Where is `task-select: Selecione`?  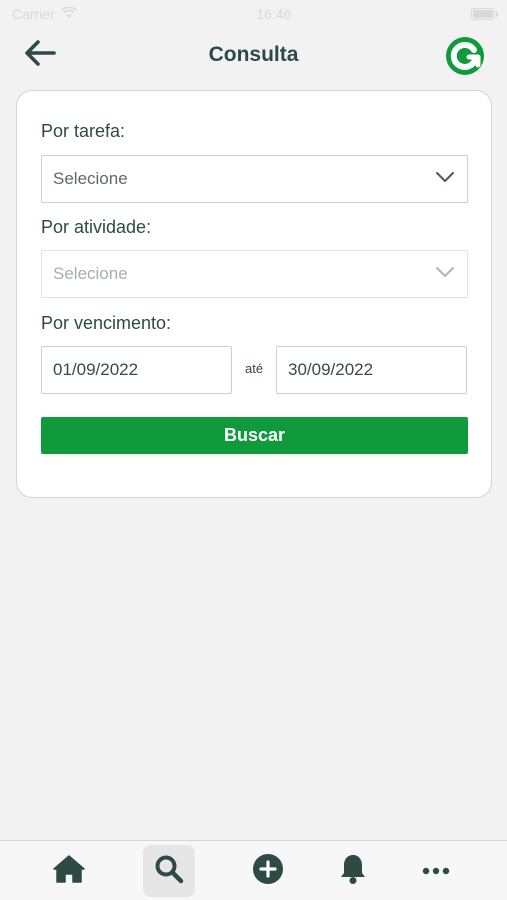 task-select: Selecione is located at coordinates (254, 179).